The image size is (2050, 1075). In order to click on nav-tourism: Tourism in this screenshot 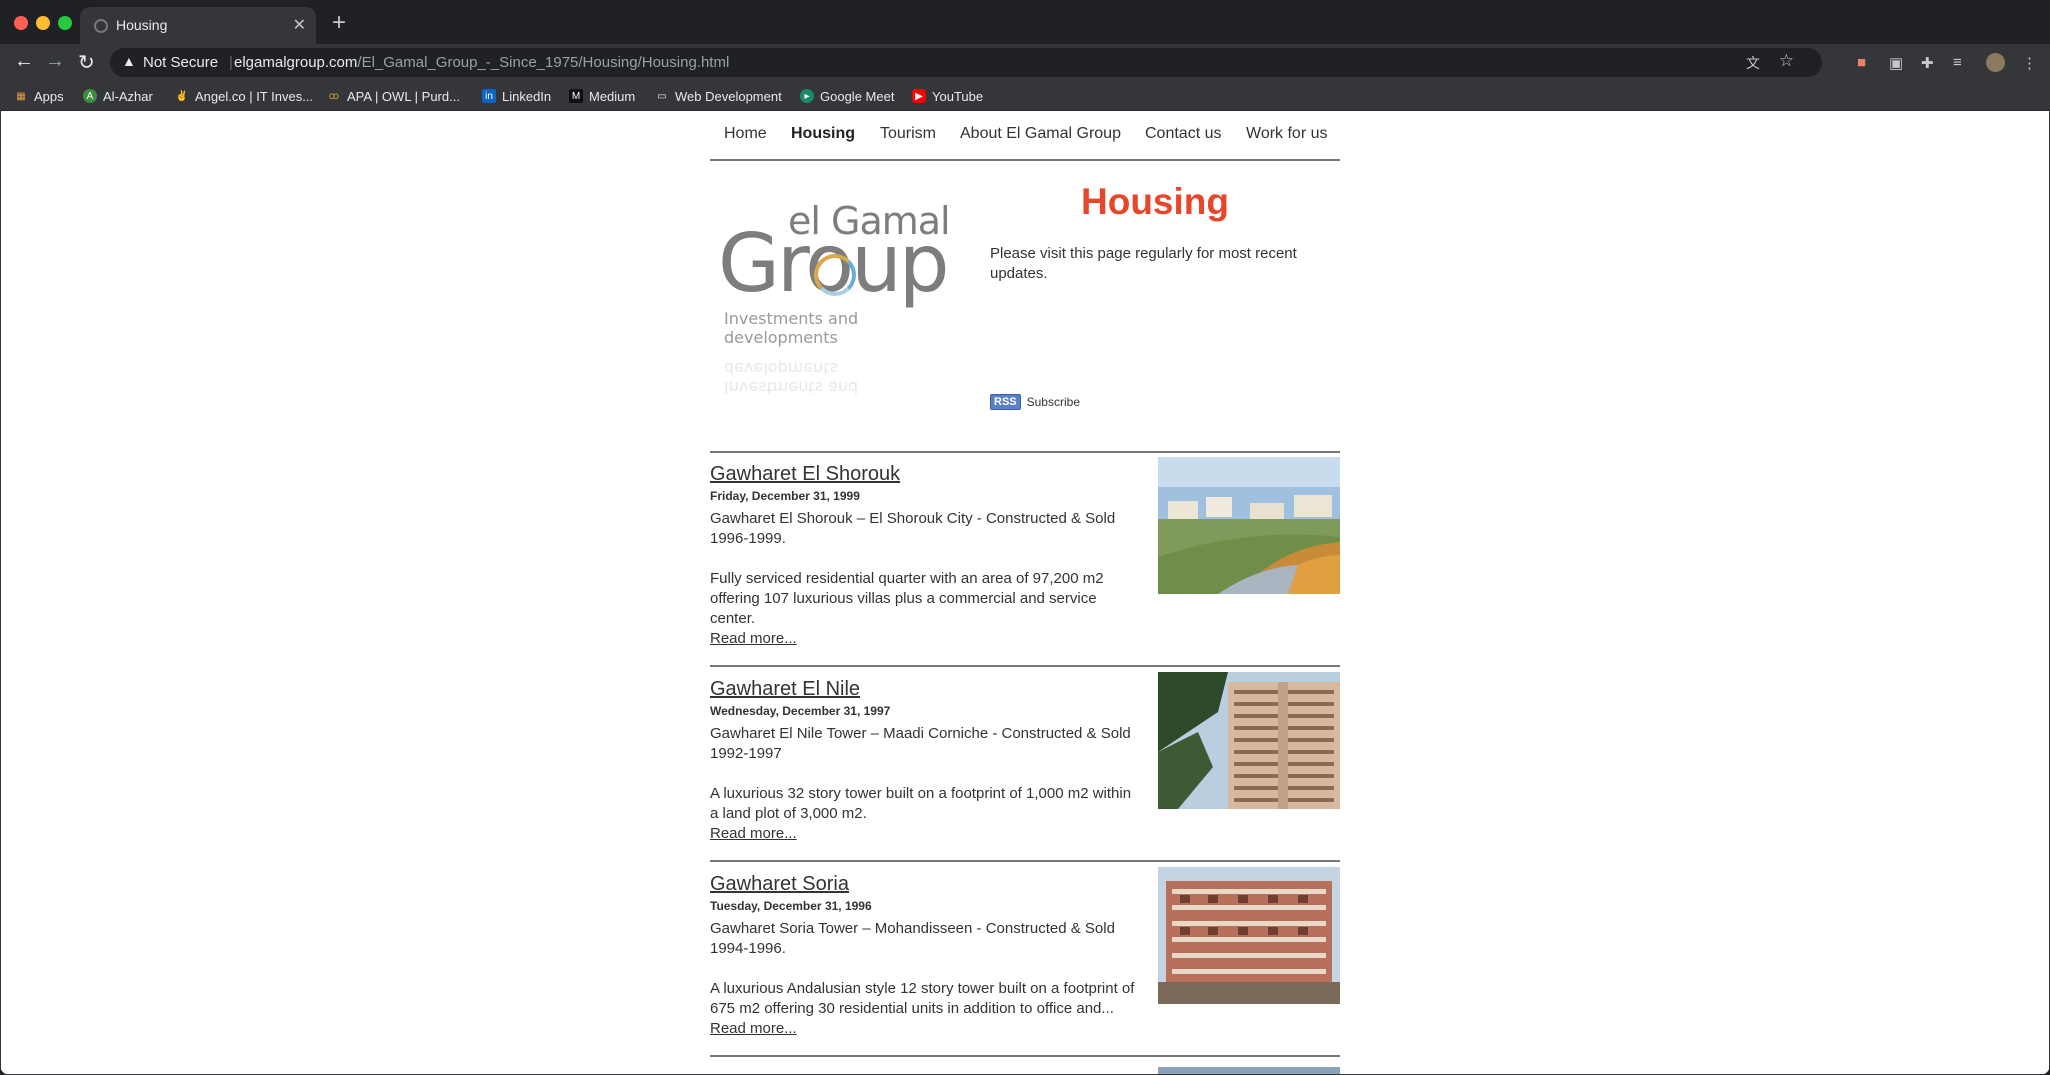, I will do `click(908, 134)`.